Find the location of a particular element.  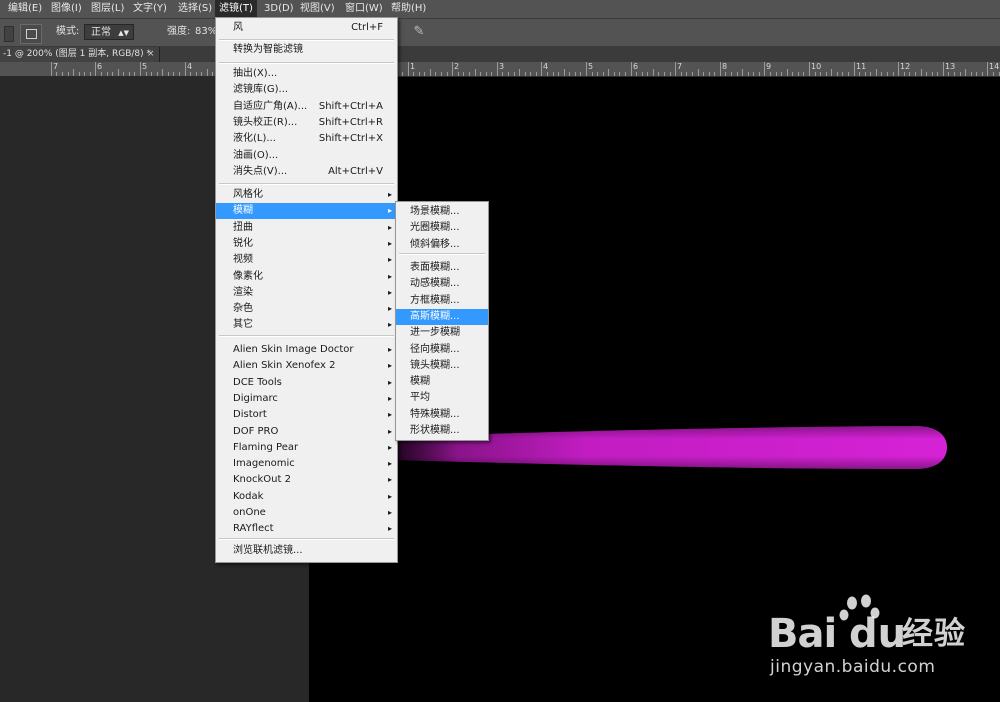

close-icon: × is located at coordinates (151, 54).